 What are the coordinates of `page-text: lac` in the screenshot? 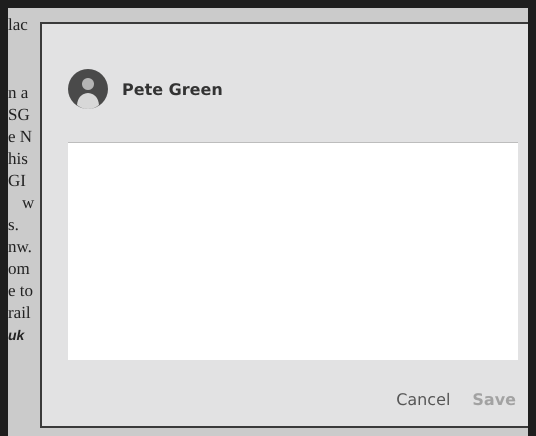 It's located at (18, 25).